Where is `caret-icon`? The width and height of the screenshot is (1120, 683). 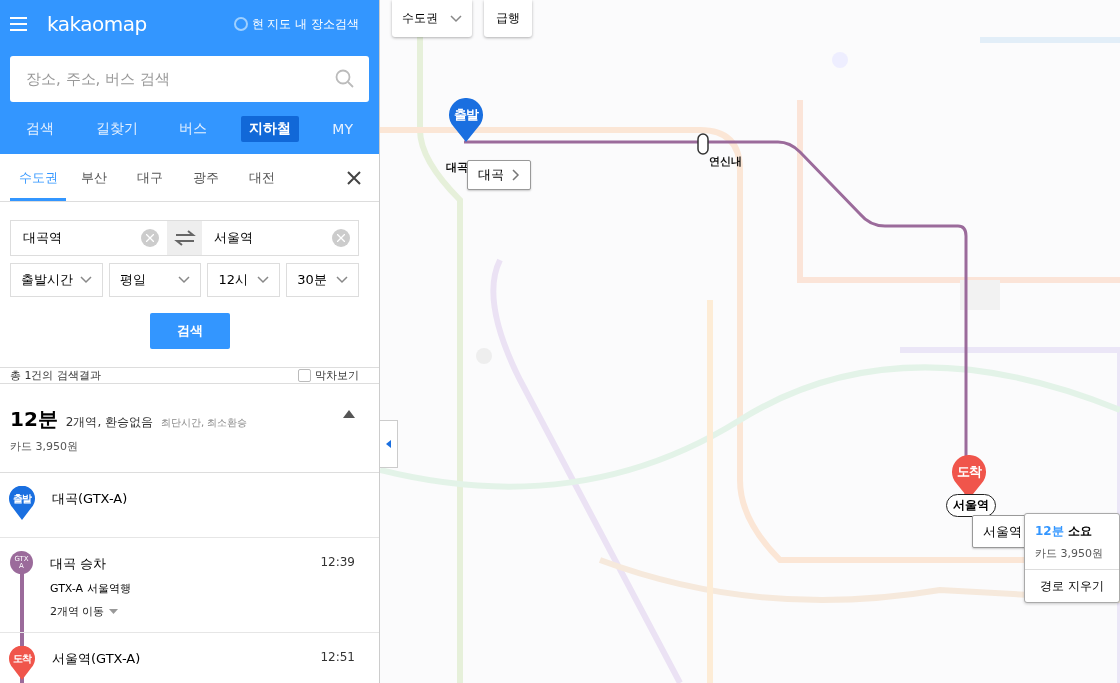
caret-icon is located at coordinates (113, 611).